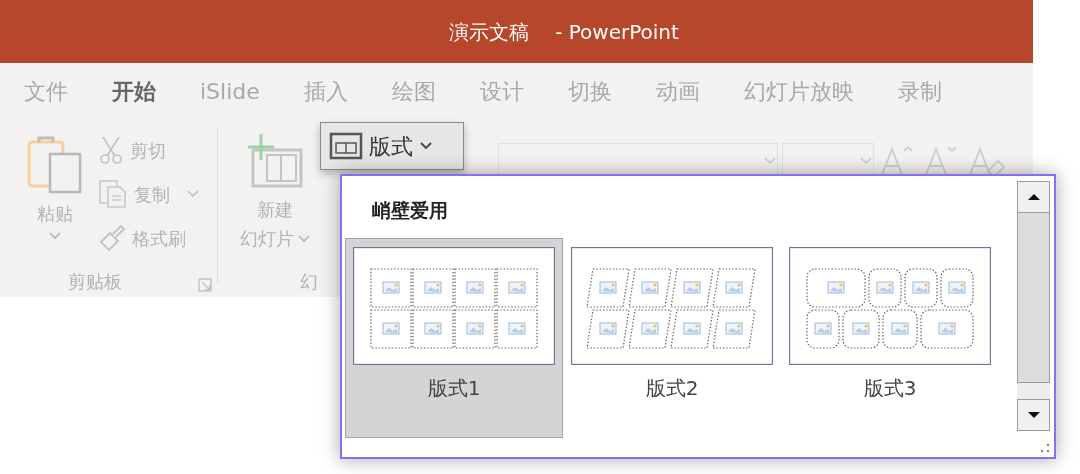 The height and width of the screenshot is (474, 1080). What do you see at coordinates (589, 91) in the screenshot?
I see `ribbon-tab: 切换` at bounding box center [589, 91].